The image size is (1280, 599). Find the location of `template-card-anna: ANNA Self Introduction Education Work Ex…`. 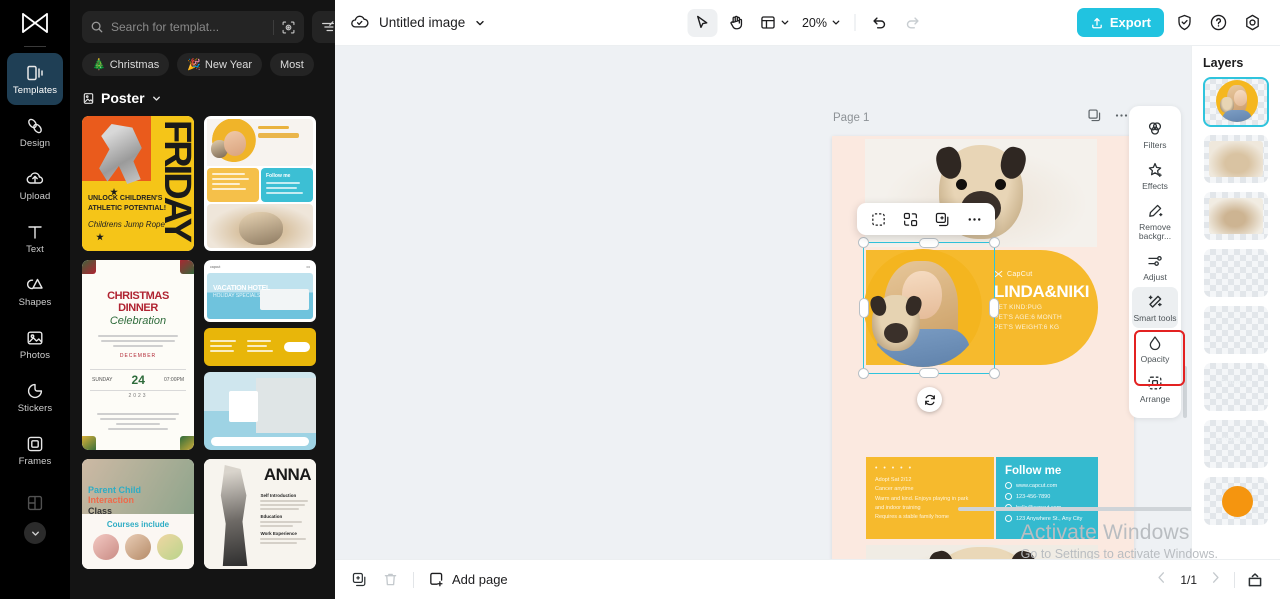

template-card-anna: ANNA Self Introduction Education Work Ex… is located at coordinates (260, 514).